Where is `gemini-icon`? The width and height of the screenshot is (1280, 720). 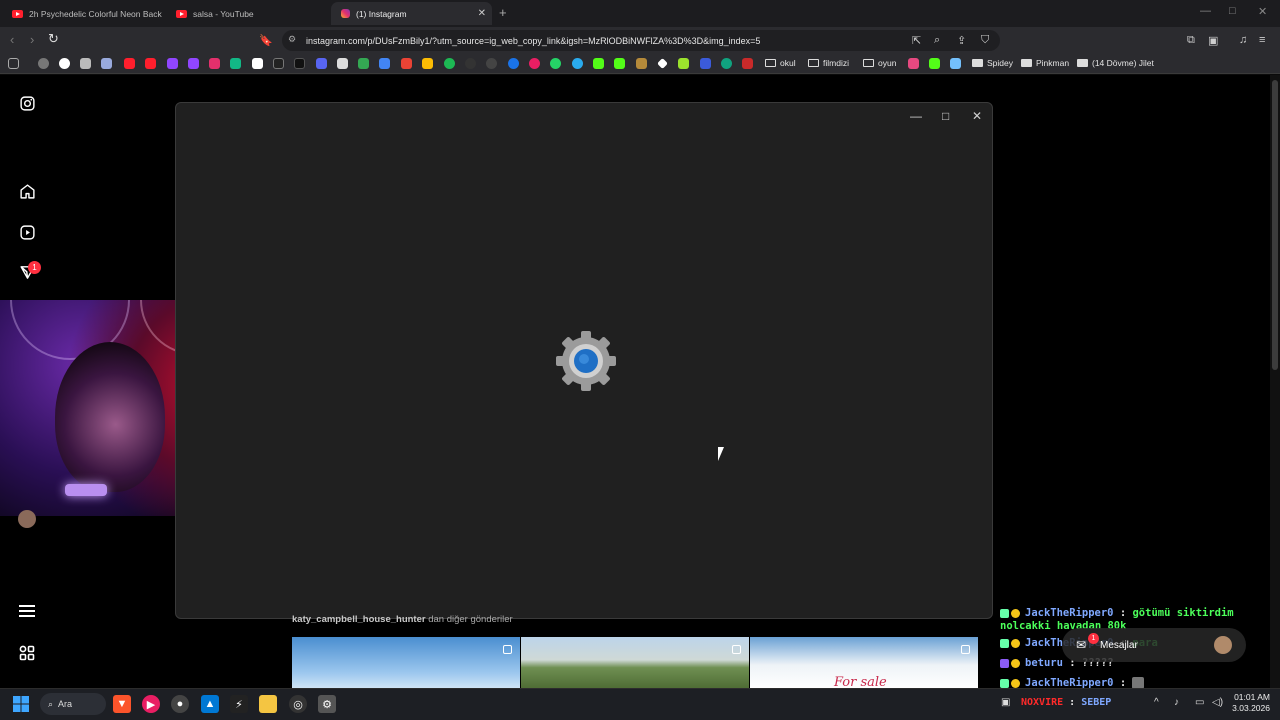 gemini-icon is located at coordinates (106, 63).